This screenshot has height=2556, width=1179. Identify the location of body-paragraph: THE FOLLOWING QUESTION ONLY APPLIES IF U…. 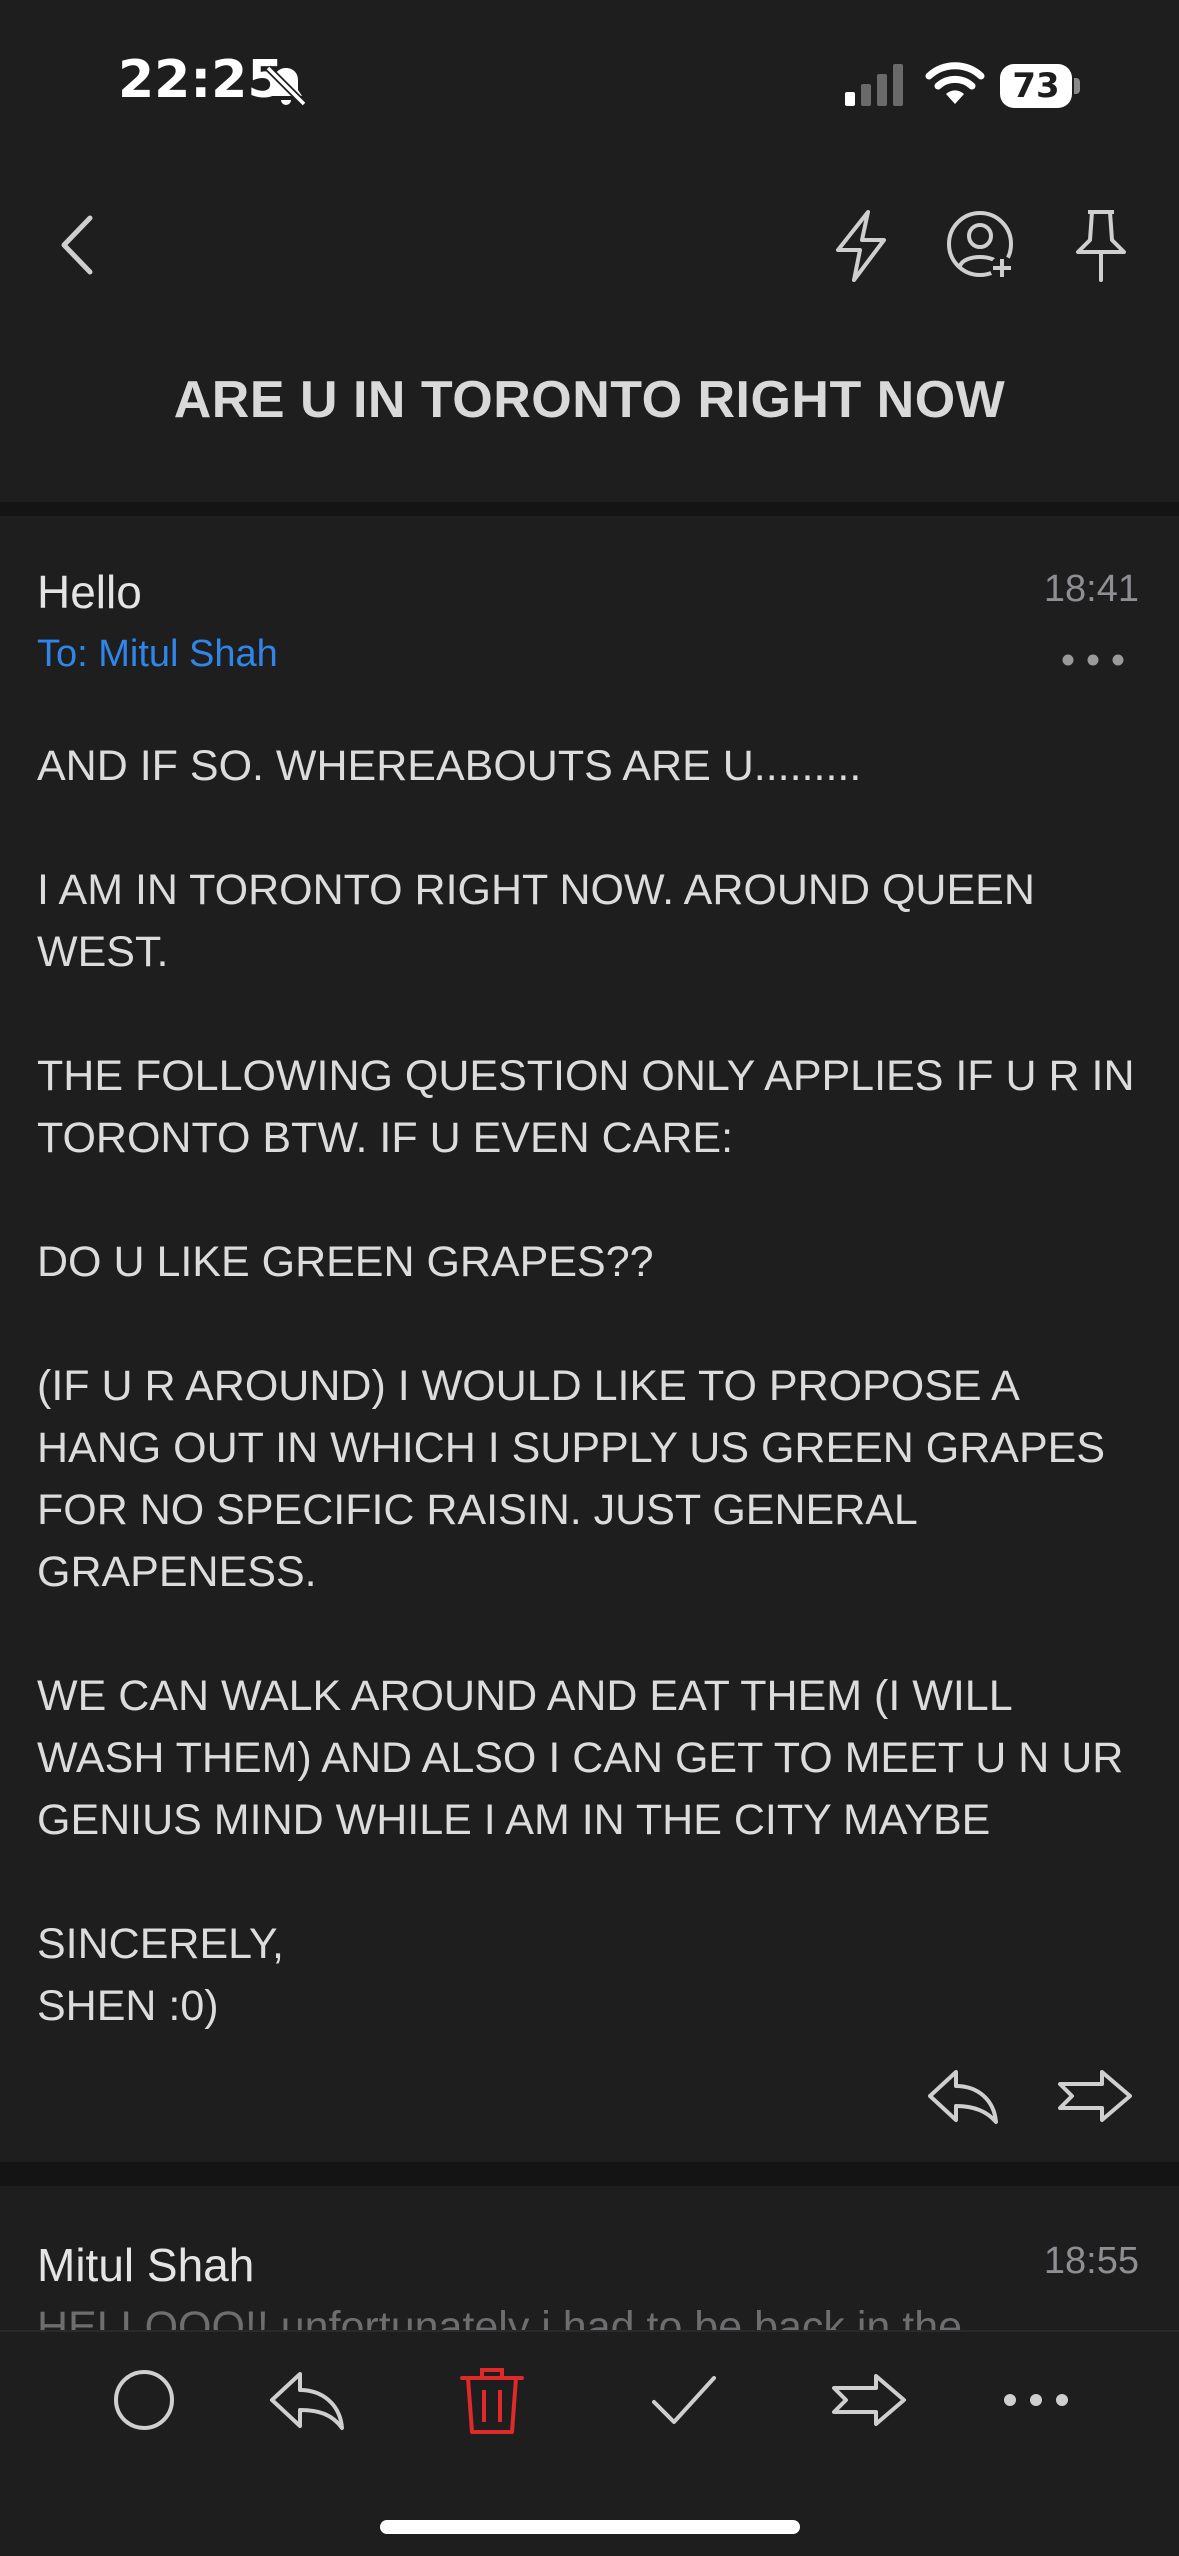
(586, 1107).